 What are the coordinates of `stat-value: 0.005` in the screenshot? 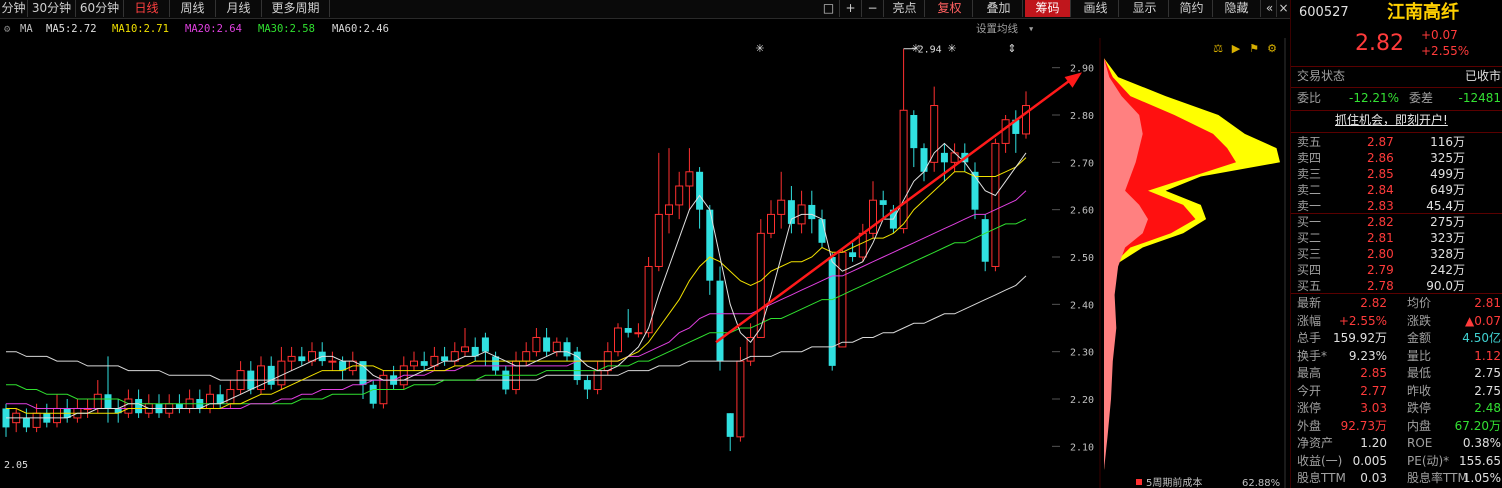 It's located at (1369, 460).